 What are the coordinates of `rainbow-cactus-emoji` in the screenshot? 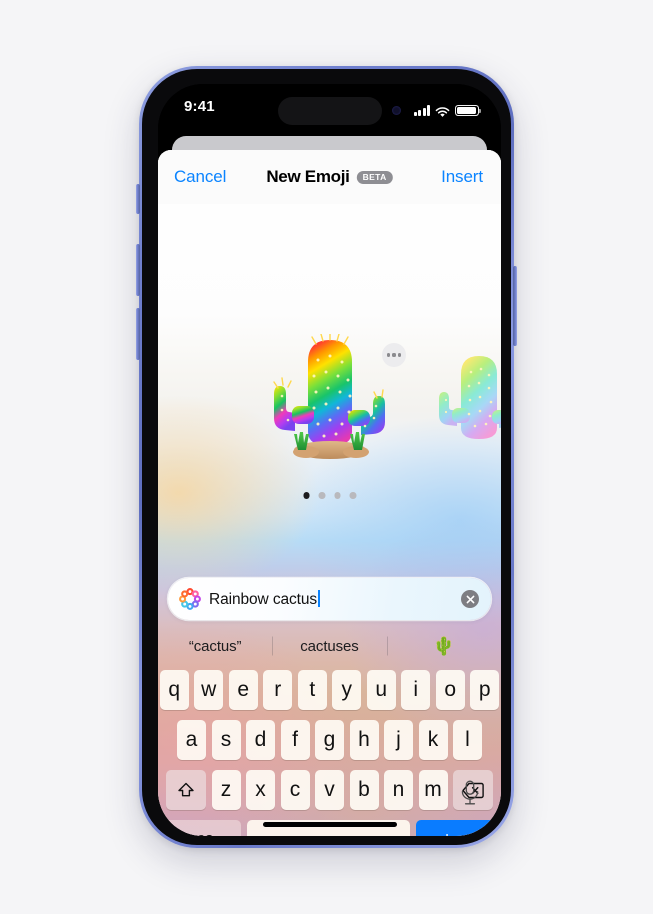 It's located at (330, 399).